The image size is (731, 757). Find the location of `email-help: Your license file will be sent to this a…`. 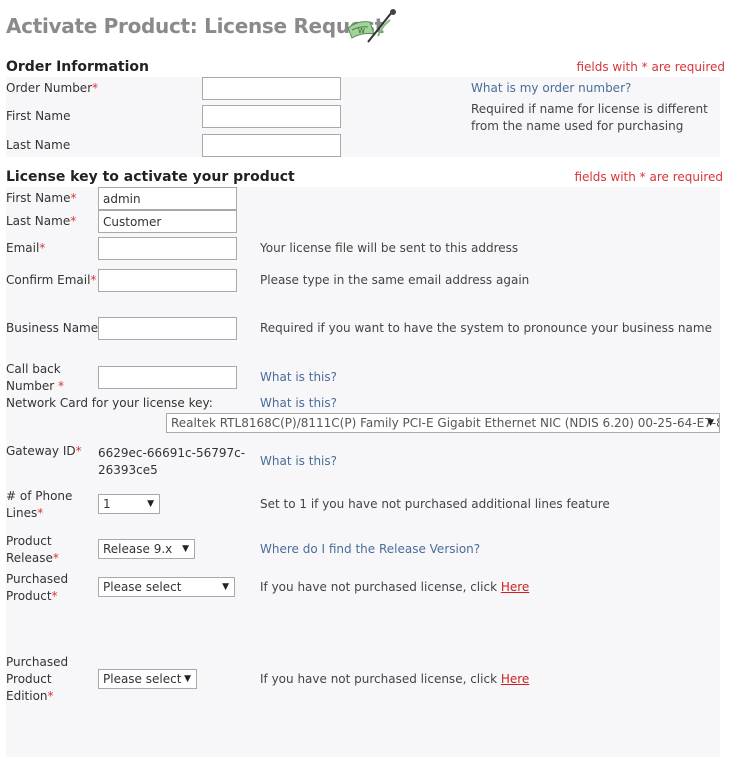

email-help: Your license file will be sent to this a… is located at coordinates (389, 248).